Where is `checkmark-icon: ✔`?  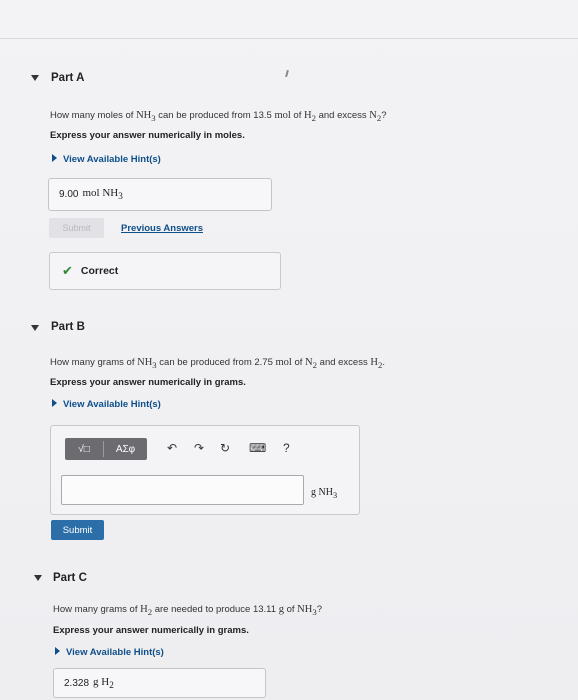 checkmark-icon: ✔ is located at coordinates (67, 270).